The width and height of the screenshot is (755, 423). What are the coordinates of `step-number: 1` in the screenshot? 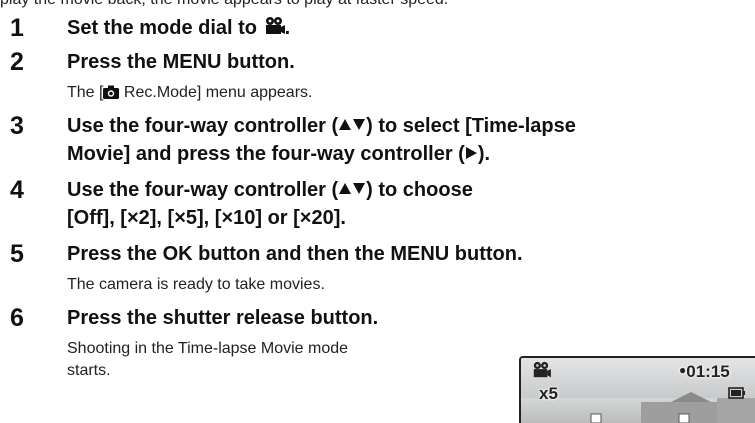 It's located at (17, 28).